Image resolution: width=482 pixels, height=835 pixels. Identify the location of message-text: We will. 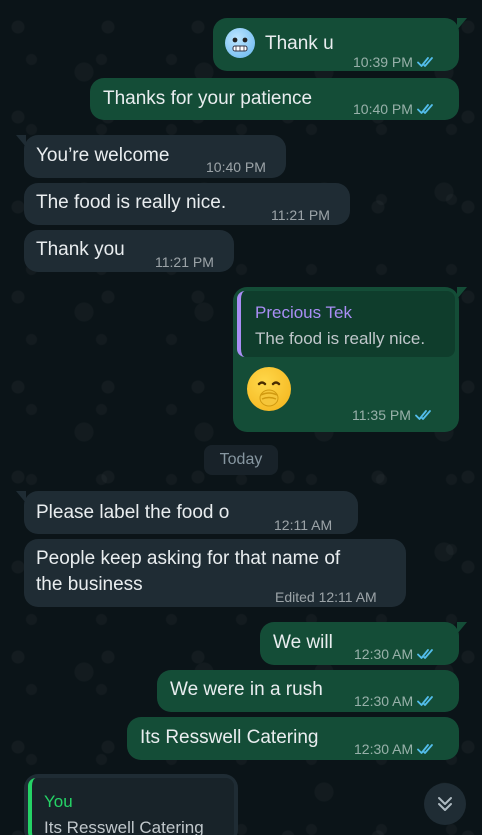
(303, 642).